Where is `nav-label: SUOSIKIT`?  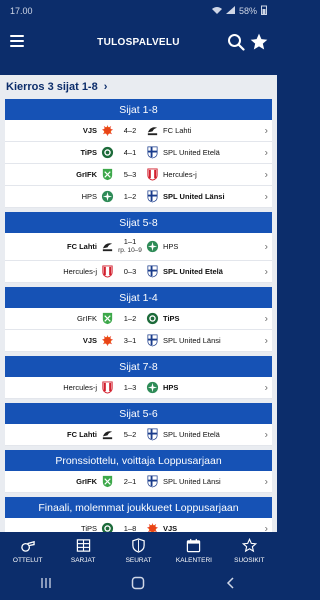
nav-label: SUOSIKIT is located at coordinates (249, 560).